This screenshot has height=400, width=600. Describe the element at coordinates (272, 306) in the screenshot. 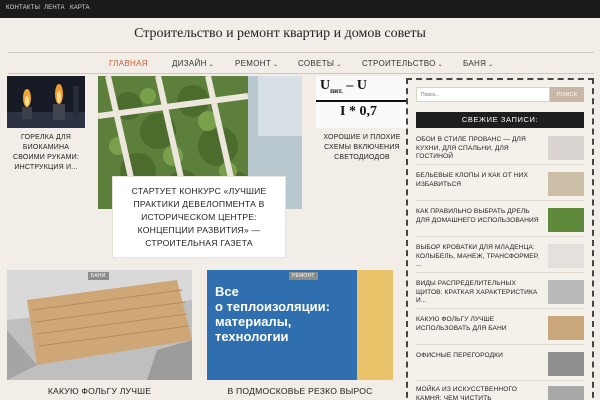

I see `image-text-line: о теплоизоляции:` at that location.